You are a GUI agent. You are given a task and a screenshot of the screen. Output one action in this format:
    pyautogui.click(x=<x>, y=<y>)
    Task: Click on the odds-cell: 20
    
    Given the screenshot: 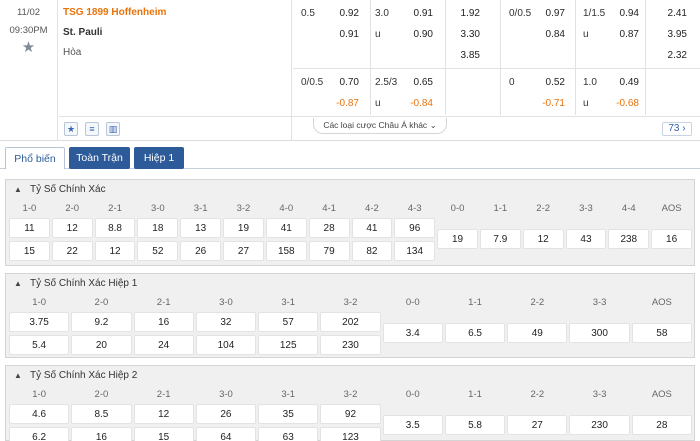 What is the action you would take?
    pyautogui.click(x=101, y=345)
    